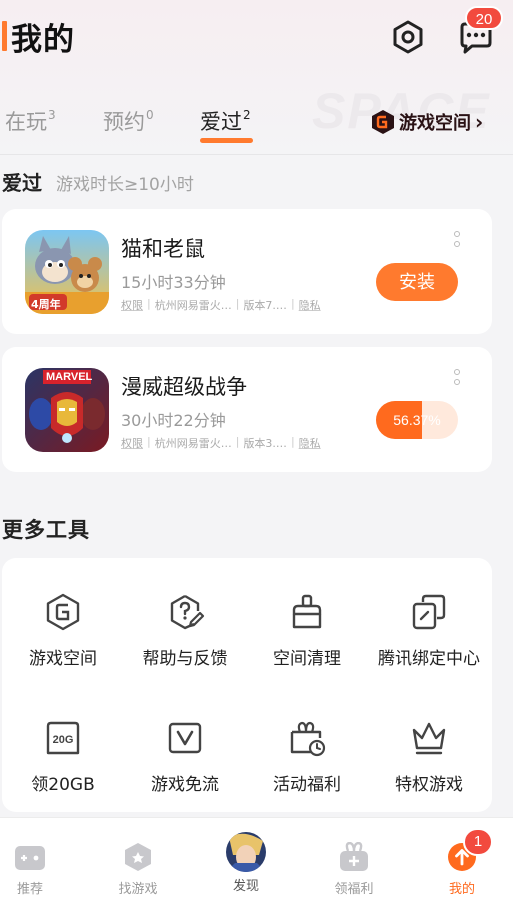  I want to click on tab-bar: 在玩3 预约0 爱过2 游戏空间 ›, so click(256, 126).